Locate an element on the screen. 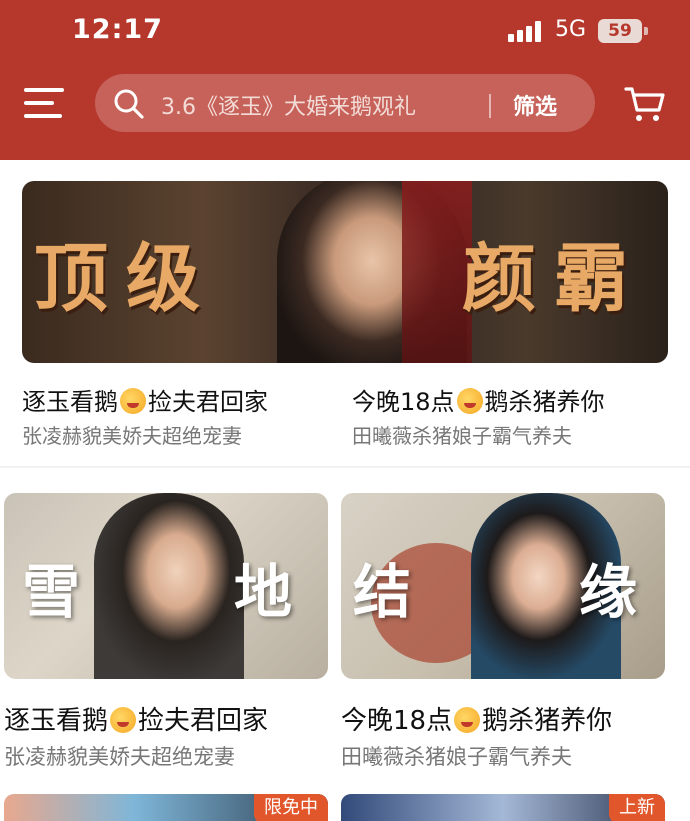 This screenshot has height=821, width=690. menu-icon is located at coordinates (44, 103).